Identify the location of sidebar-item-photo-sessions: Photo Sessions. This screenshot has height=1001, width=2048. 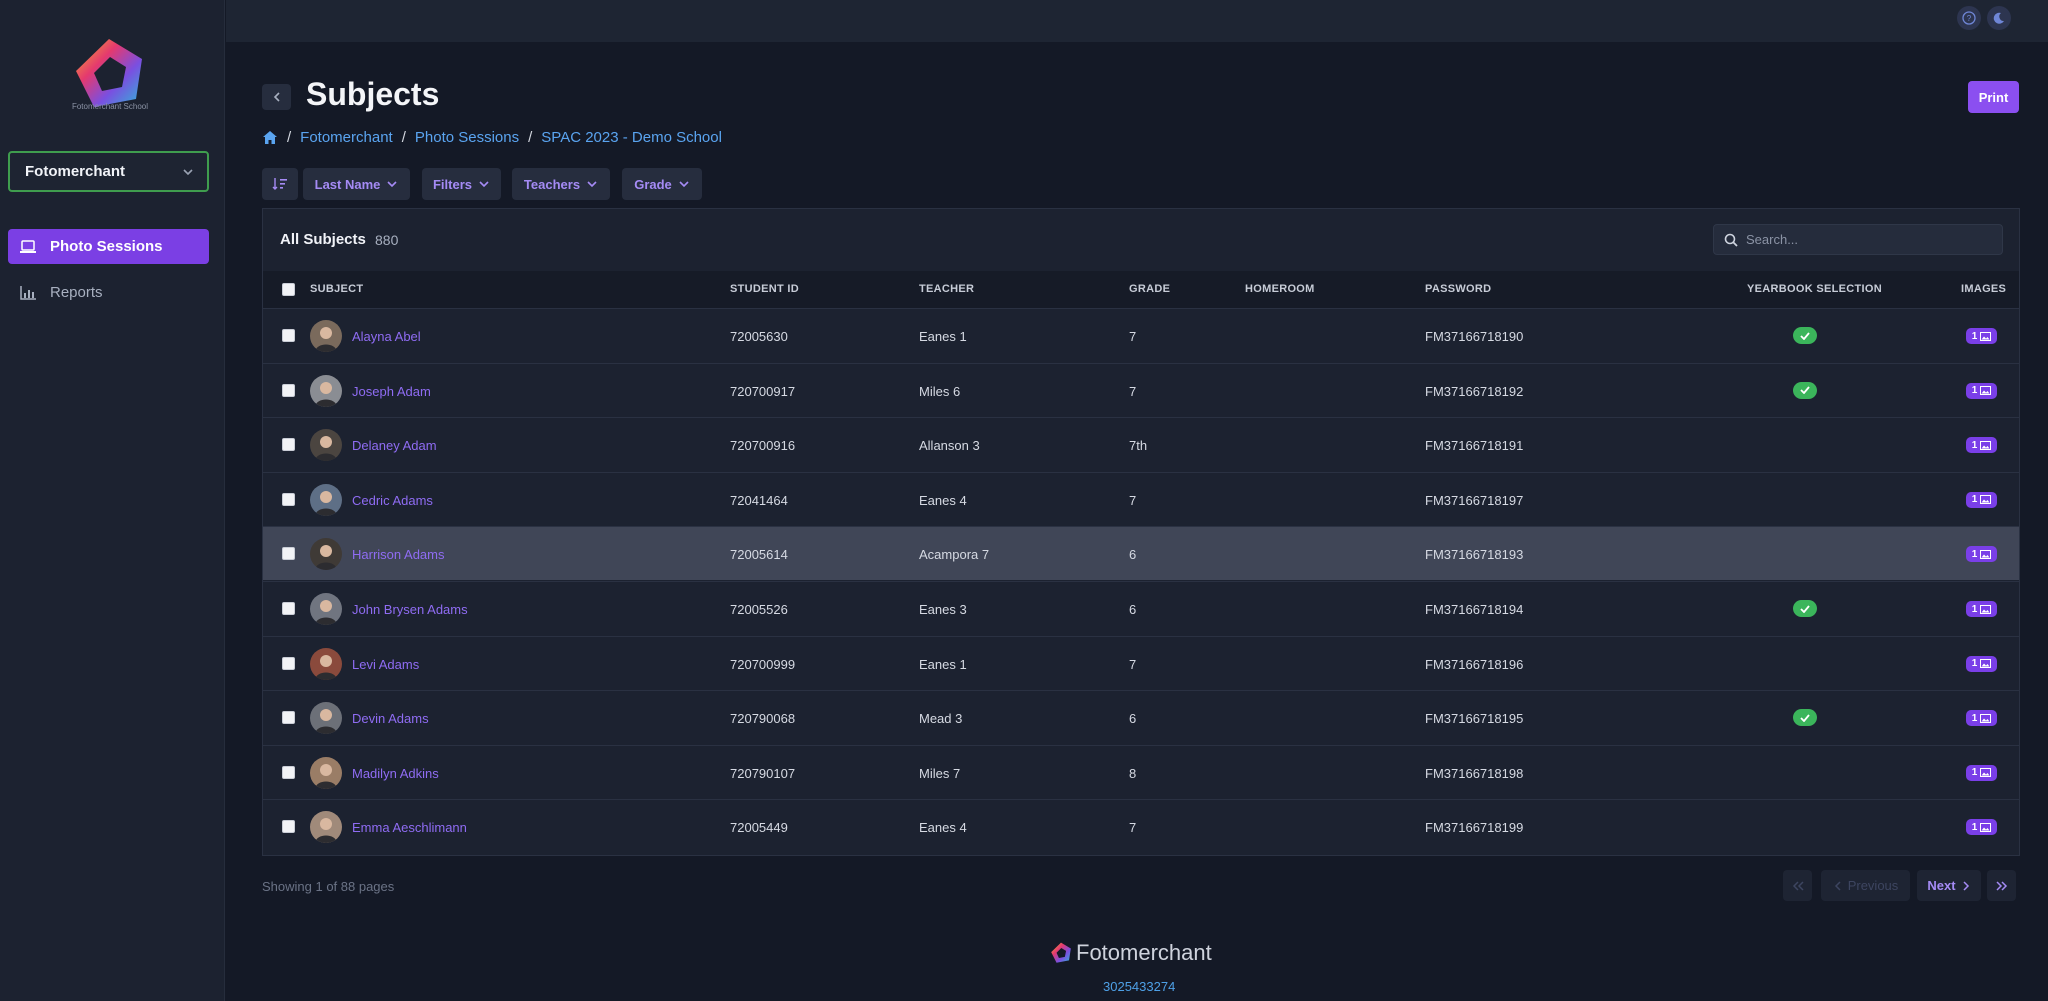
(108, 246).